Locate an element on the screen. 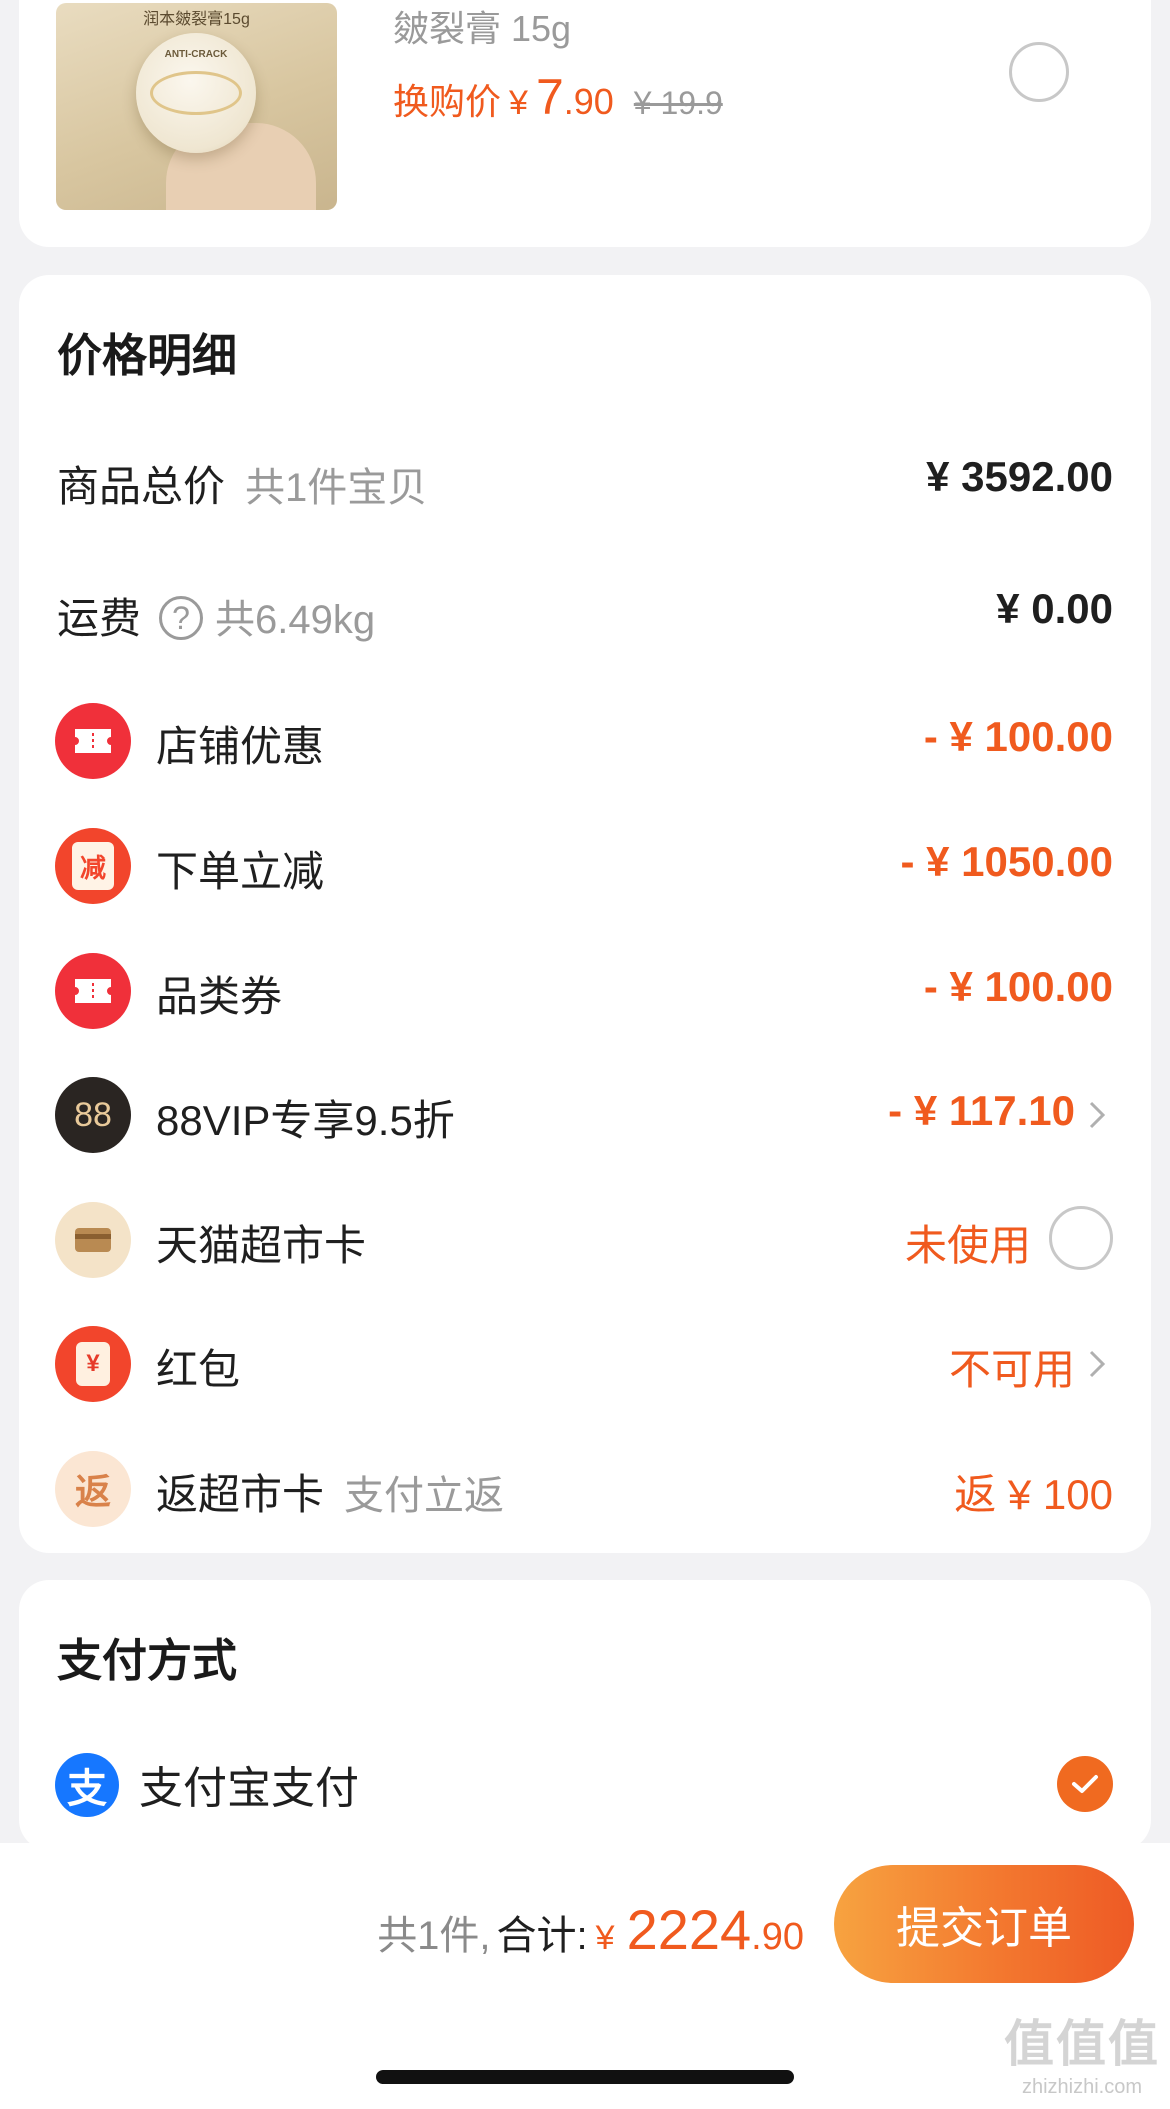 The height and width of the screenshot is (2109, 1170). goods-total-value: ¥ 3592.00 is located at coordinates (1019, 476).